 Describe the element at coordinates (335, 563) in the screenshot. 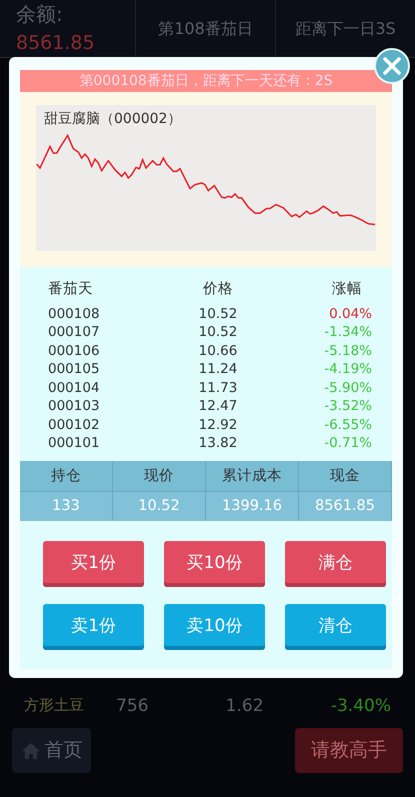

I see `buy-button: 满仓` at that location.